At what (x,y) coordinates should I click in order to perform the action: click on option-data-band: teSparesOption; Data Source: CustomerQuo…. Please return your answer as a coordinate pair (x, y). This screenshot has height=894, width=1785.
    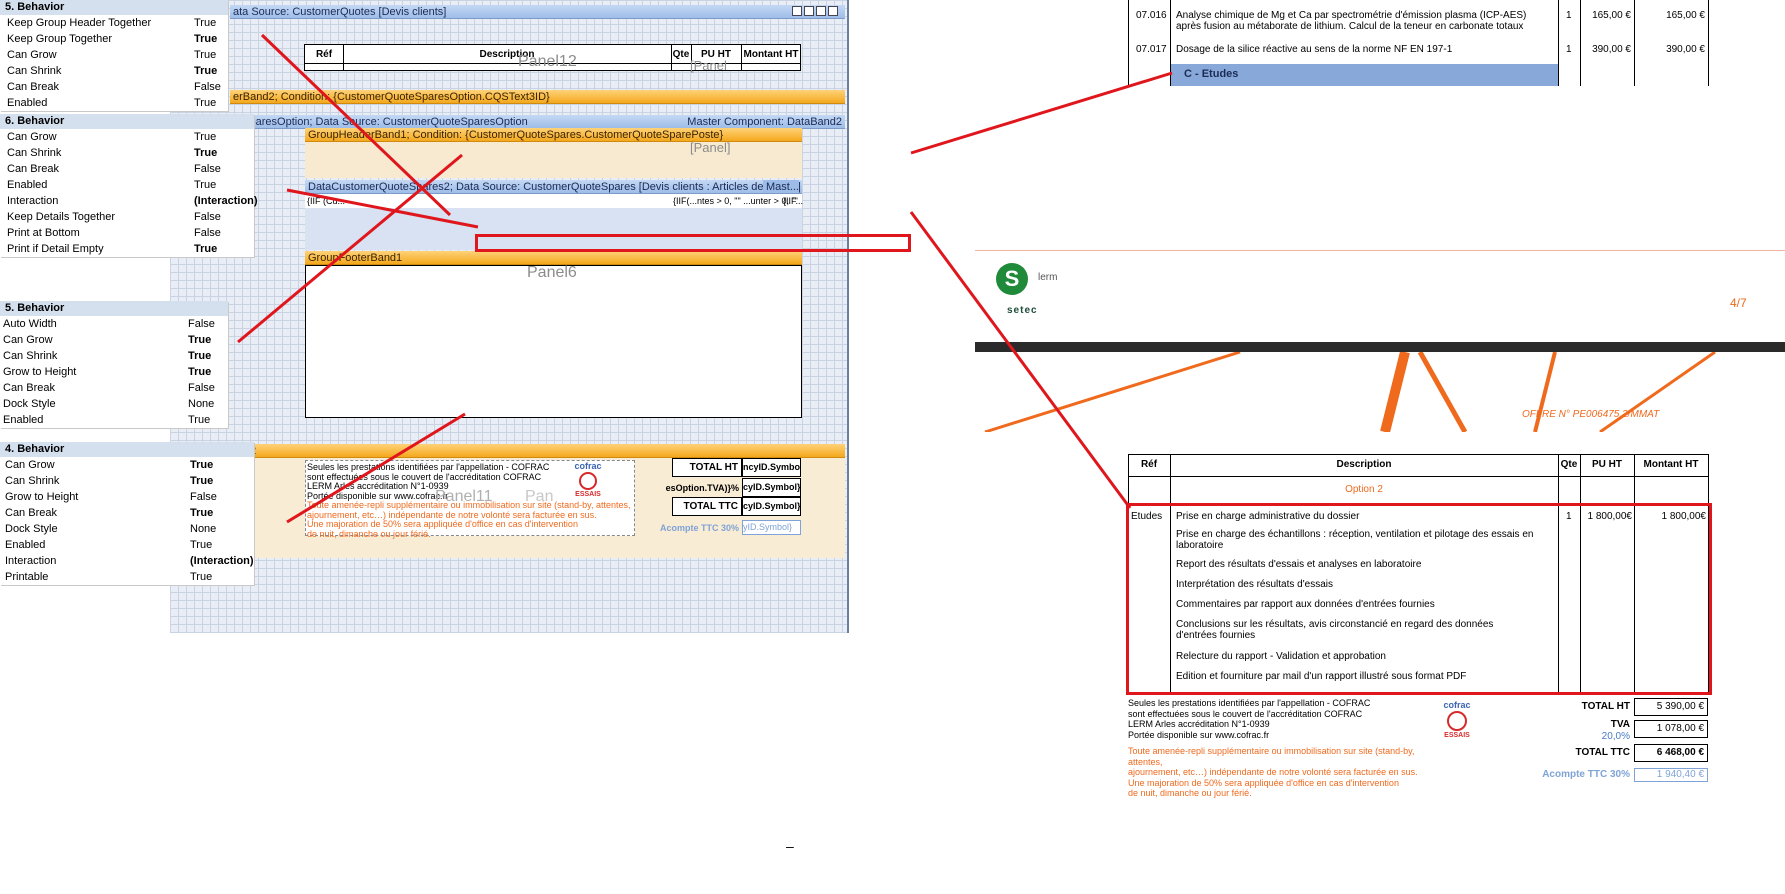
    Looking at the image, I should click on (537, 122).